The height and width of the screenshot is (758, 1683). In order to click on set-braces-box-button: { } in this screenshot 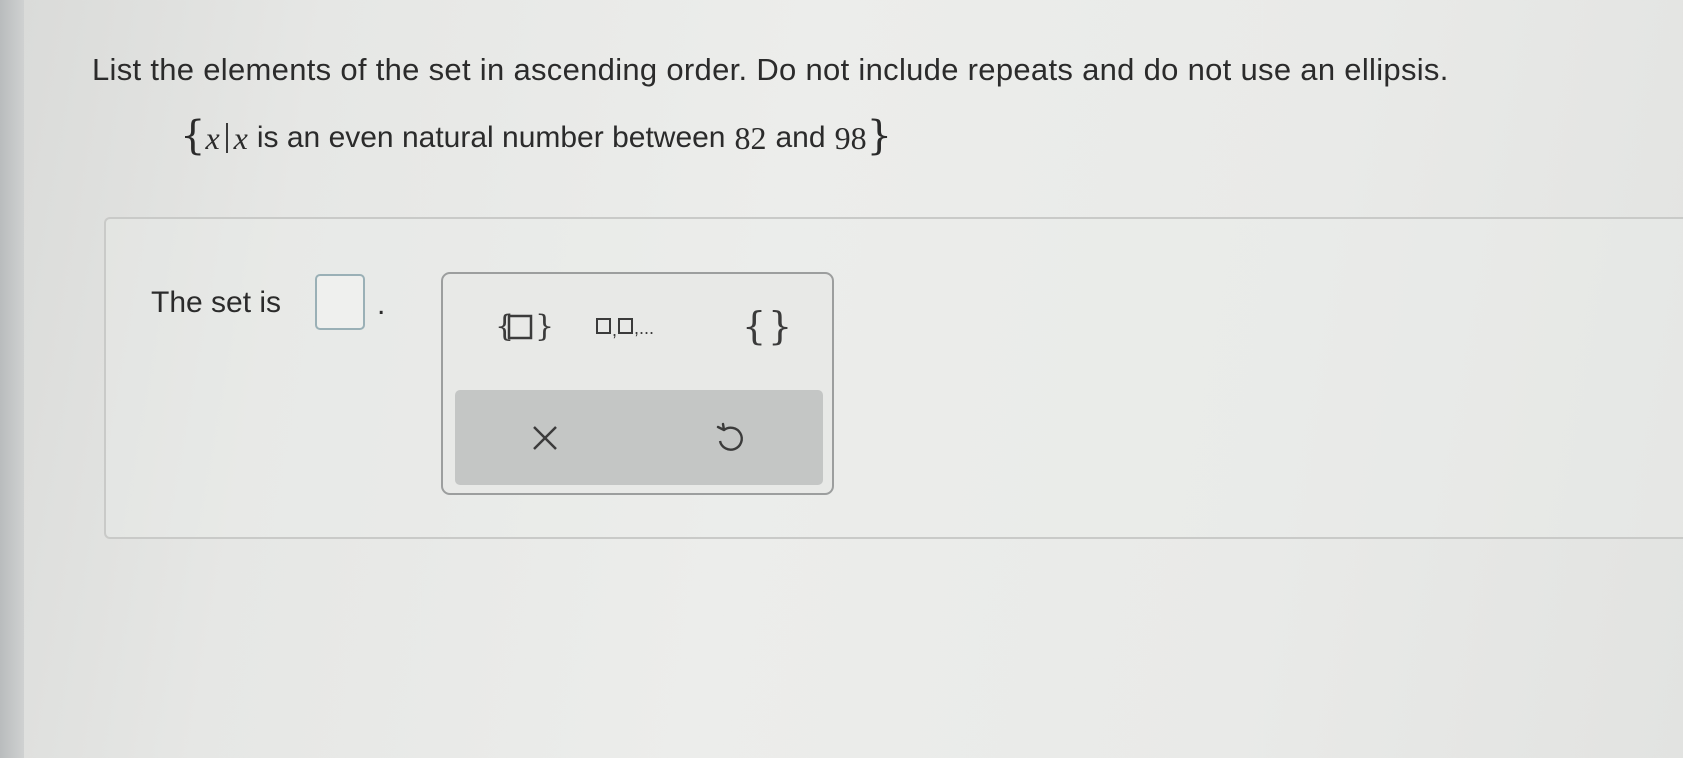, I will do `click(523, 326)`.